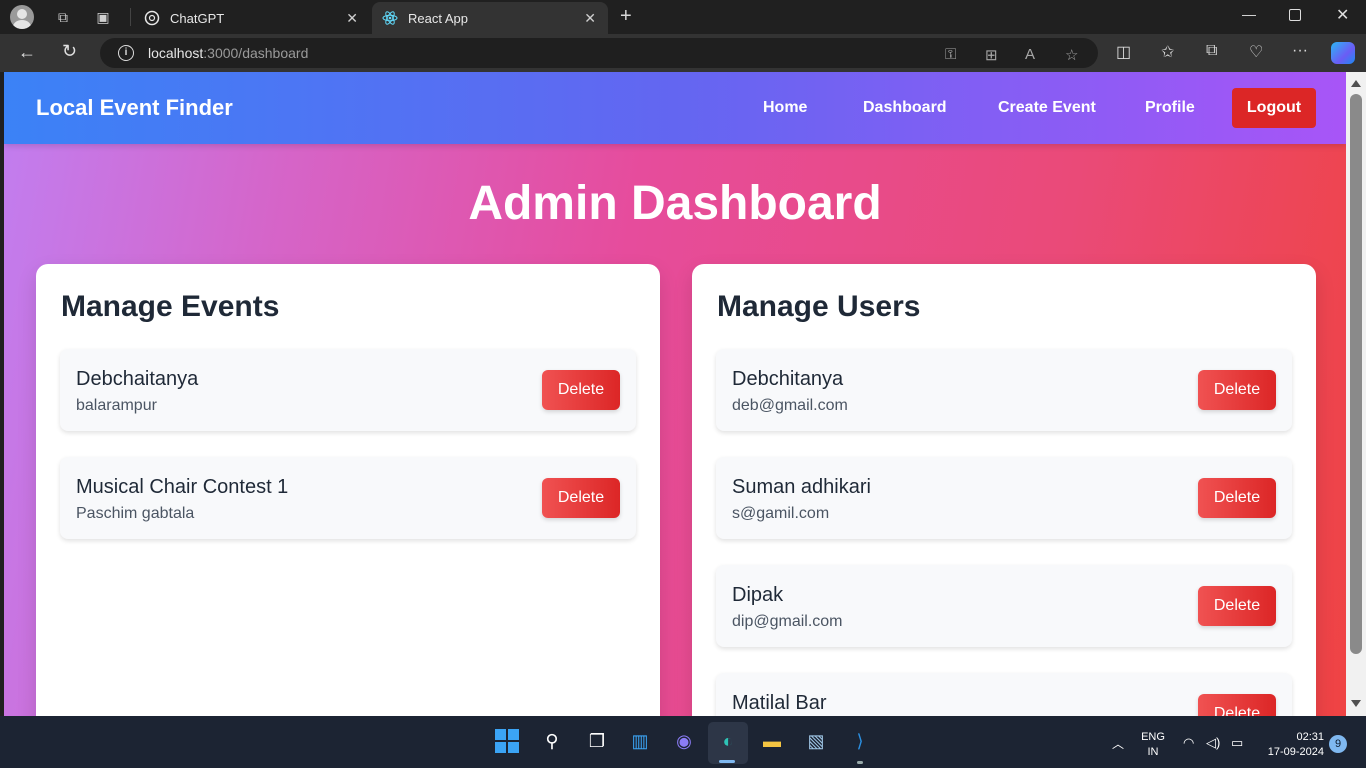 The width and height of the screenshot is (1366, 768). Describe the element at coordinates (950, 54) in the screenshot. I see `password-key-icon: ⚿` at that location.